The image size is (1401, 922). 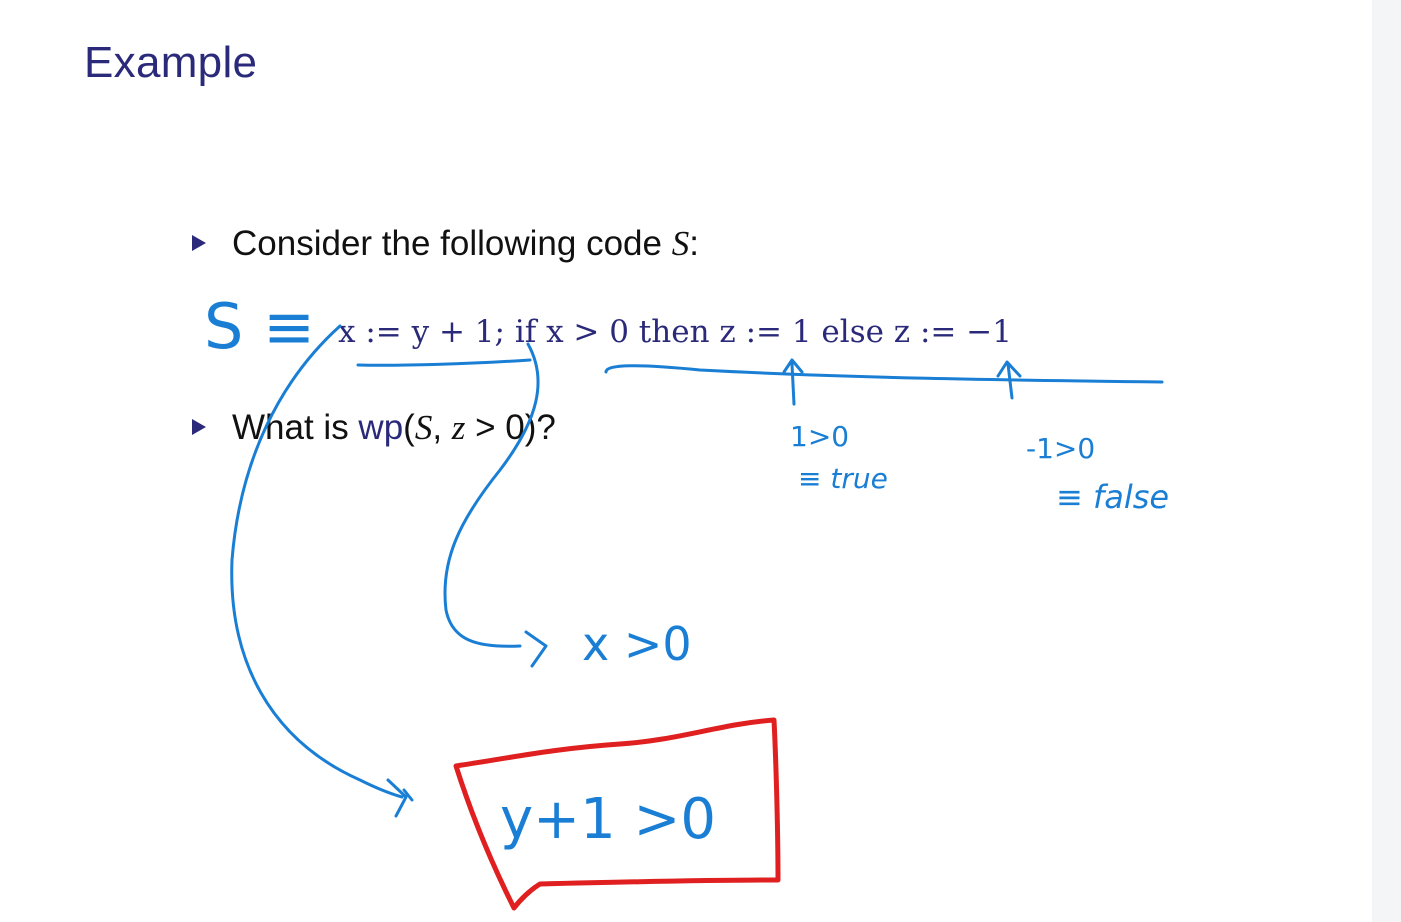 I want to click on arrow-head-mid, so click(x=536, y=649).